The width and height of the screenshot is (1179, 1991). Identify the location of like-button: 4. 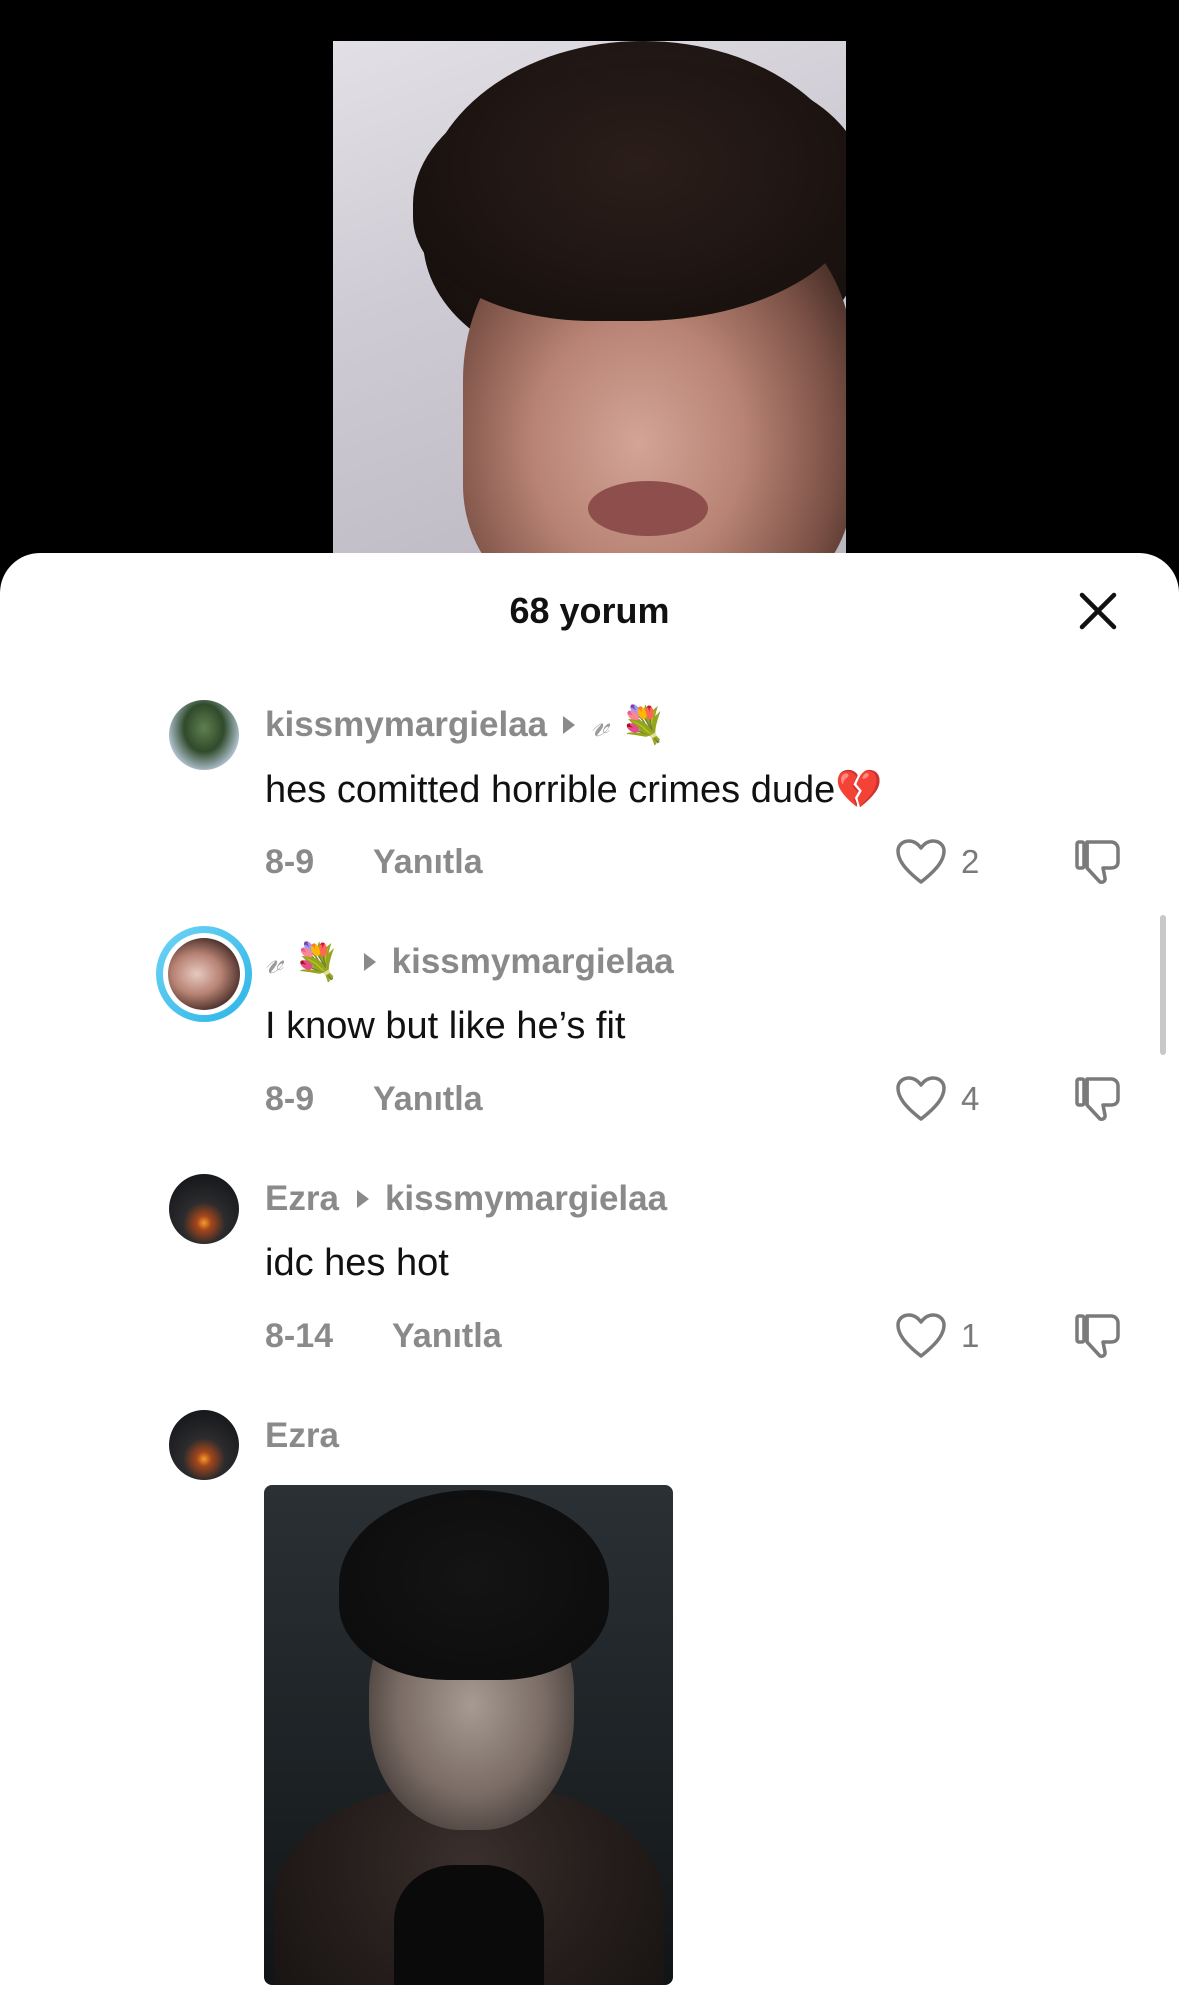
(937, 1099).